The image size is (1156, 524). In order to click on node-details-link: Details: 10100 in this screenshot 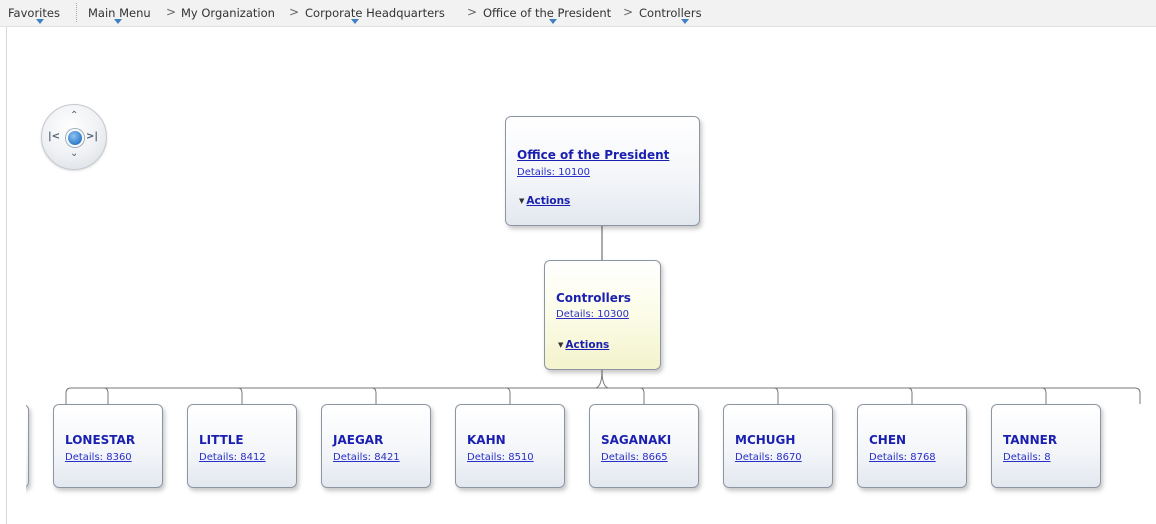, I will do `click(553, 172)`.